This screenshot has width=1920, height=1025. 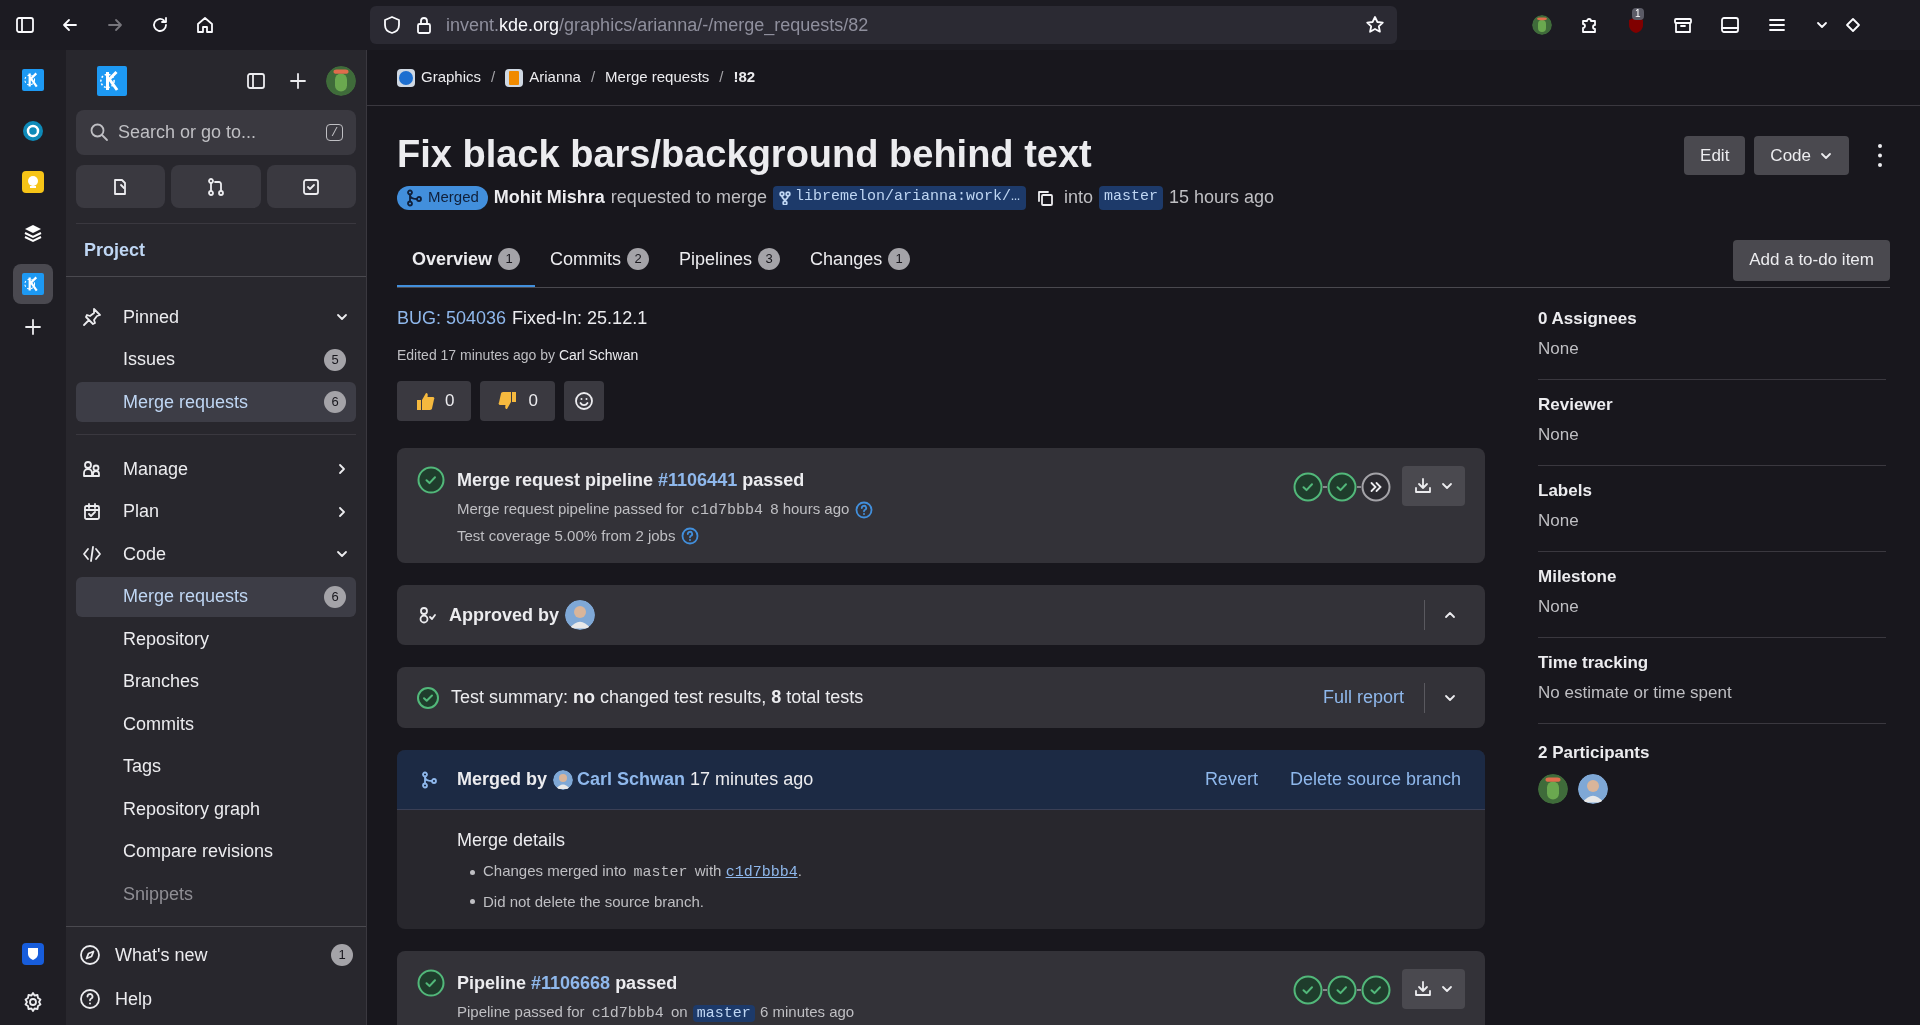 I want to click on footer-link: Help, so click(x=216, y=999).